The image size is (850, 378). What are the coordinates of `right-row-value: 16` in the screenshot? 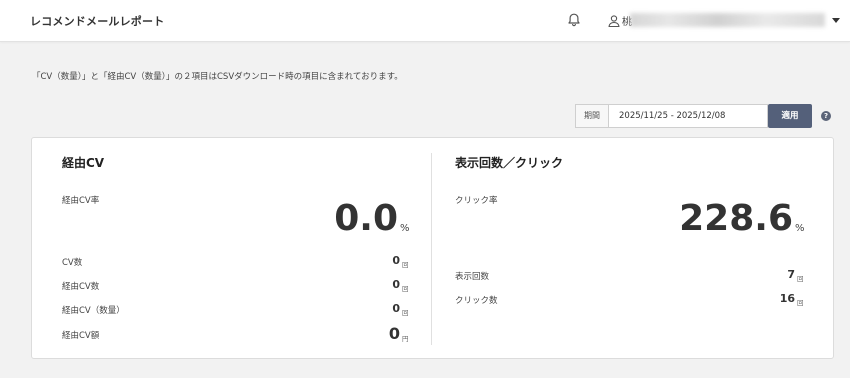 It's located at (787, 298).